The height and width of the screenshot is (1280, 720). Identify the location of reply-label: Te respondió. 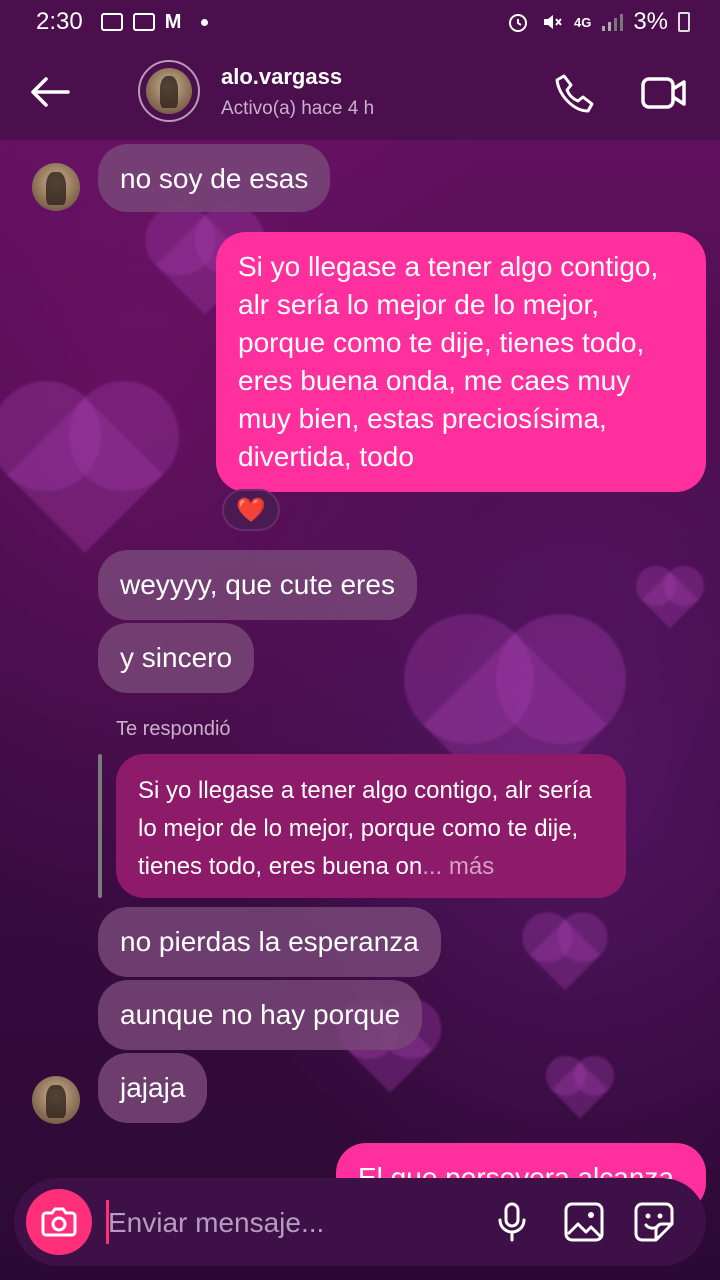
(173, 729).